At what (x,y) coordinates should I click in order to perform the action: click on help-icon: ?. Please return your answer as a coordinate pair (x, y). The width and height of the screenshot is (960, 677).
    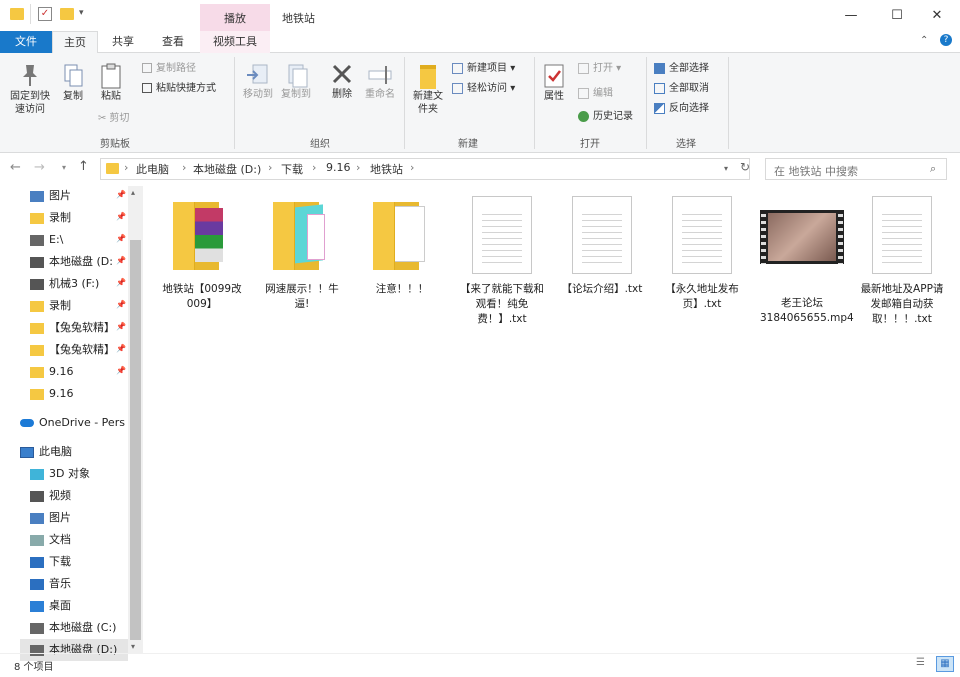
    Looking at the image, I should click on (946, 40).